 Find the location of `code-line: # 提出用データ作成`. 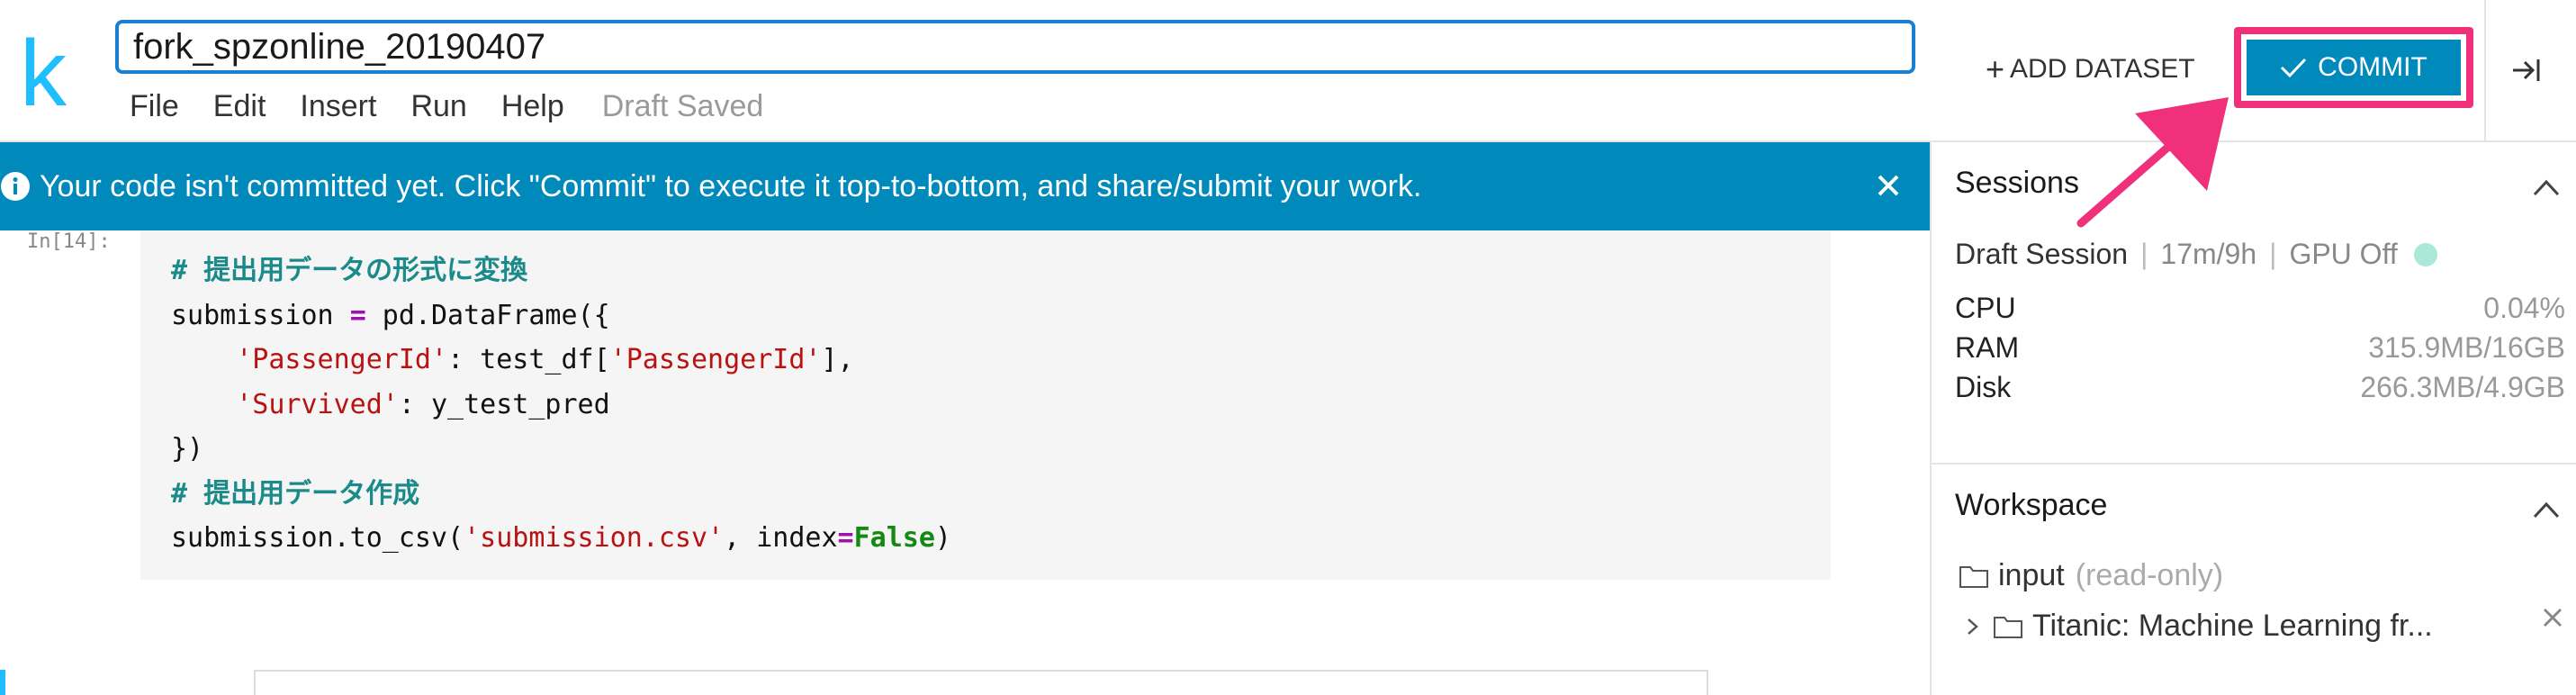

code-line: # 提出用データ作成 is located at coordinates (295, 493).